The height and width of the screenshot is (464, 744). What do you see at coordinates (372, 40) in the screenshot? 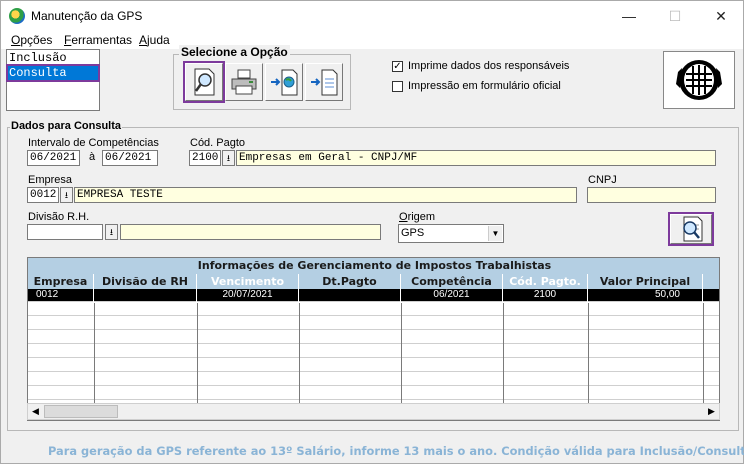
I see `menu-bar: Opções Ferramentas Ajuda` at bounding box center [372, 40].